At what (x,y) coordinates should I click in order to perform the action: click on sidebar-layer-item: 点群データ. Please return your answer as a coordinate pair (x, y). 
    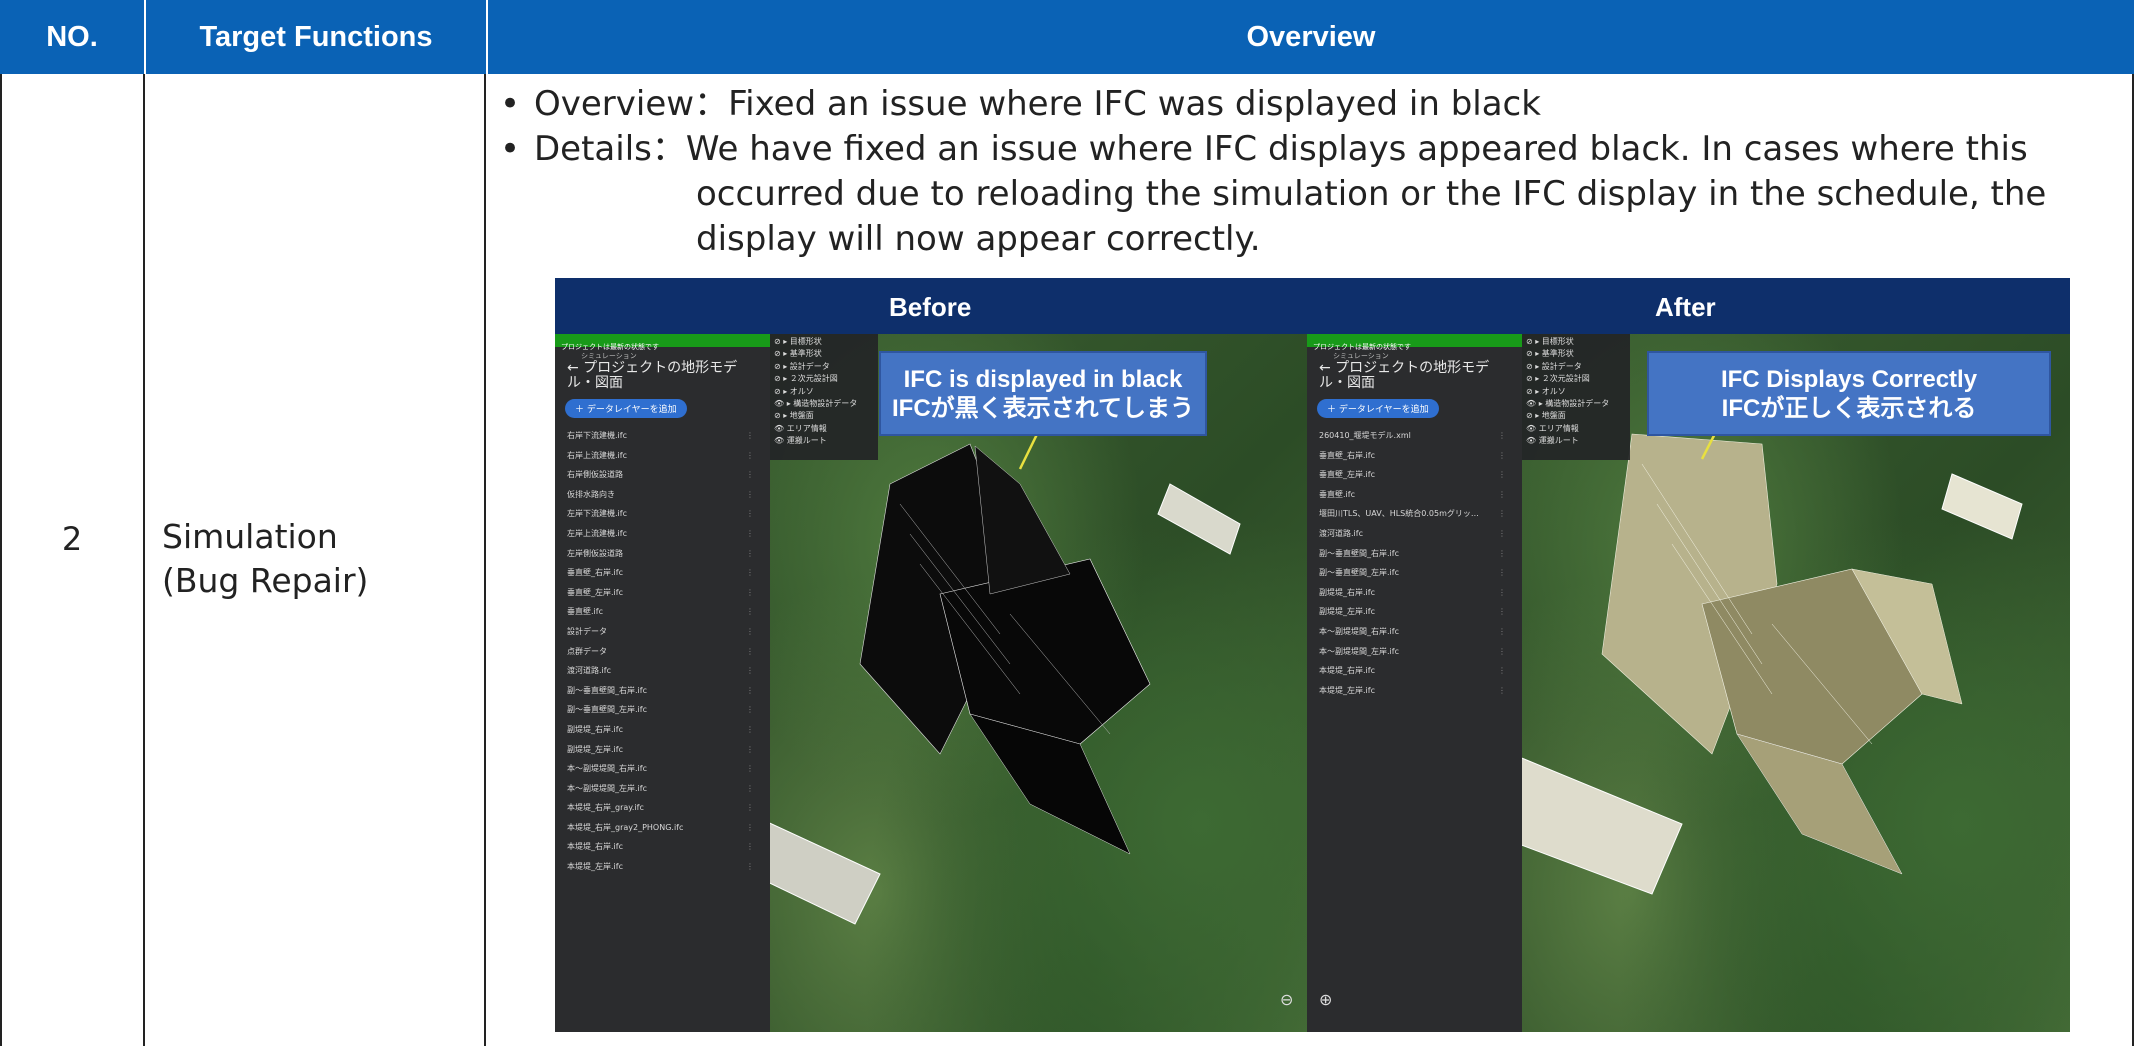
    Looking at the image, I should click on (662, 652).